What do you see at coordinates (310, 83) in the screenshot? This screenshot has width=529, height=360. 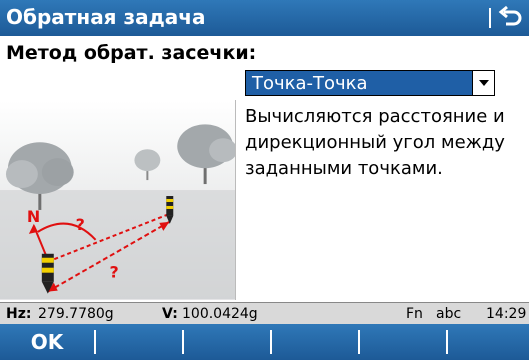 I see `method-select-value: Точка-Точка` at bounding box center [310, 83].